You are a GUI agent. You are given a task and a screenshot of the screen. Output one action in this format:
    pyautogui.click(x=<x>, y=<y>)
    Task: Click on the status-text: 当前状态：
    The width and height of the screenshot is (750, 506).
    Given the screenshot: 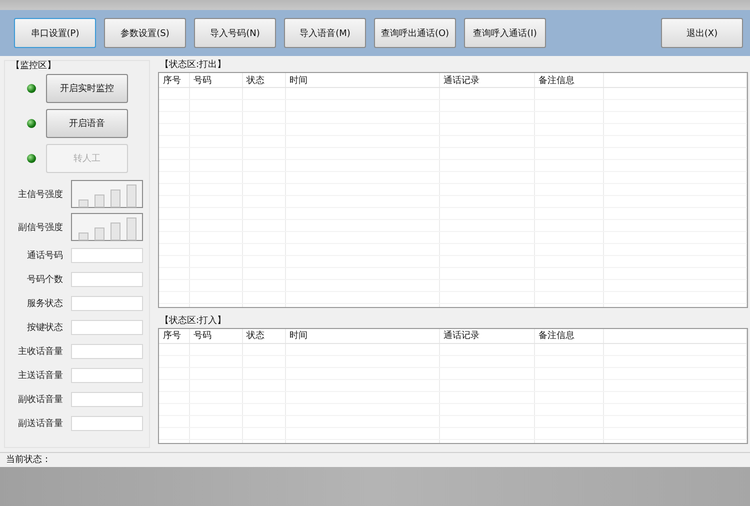 What is the action you would take?
    pyautogui.click(x=28, y=460)
    